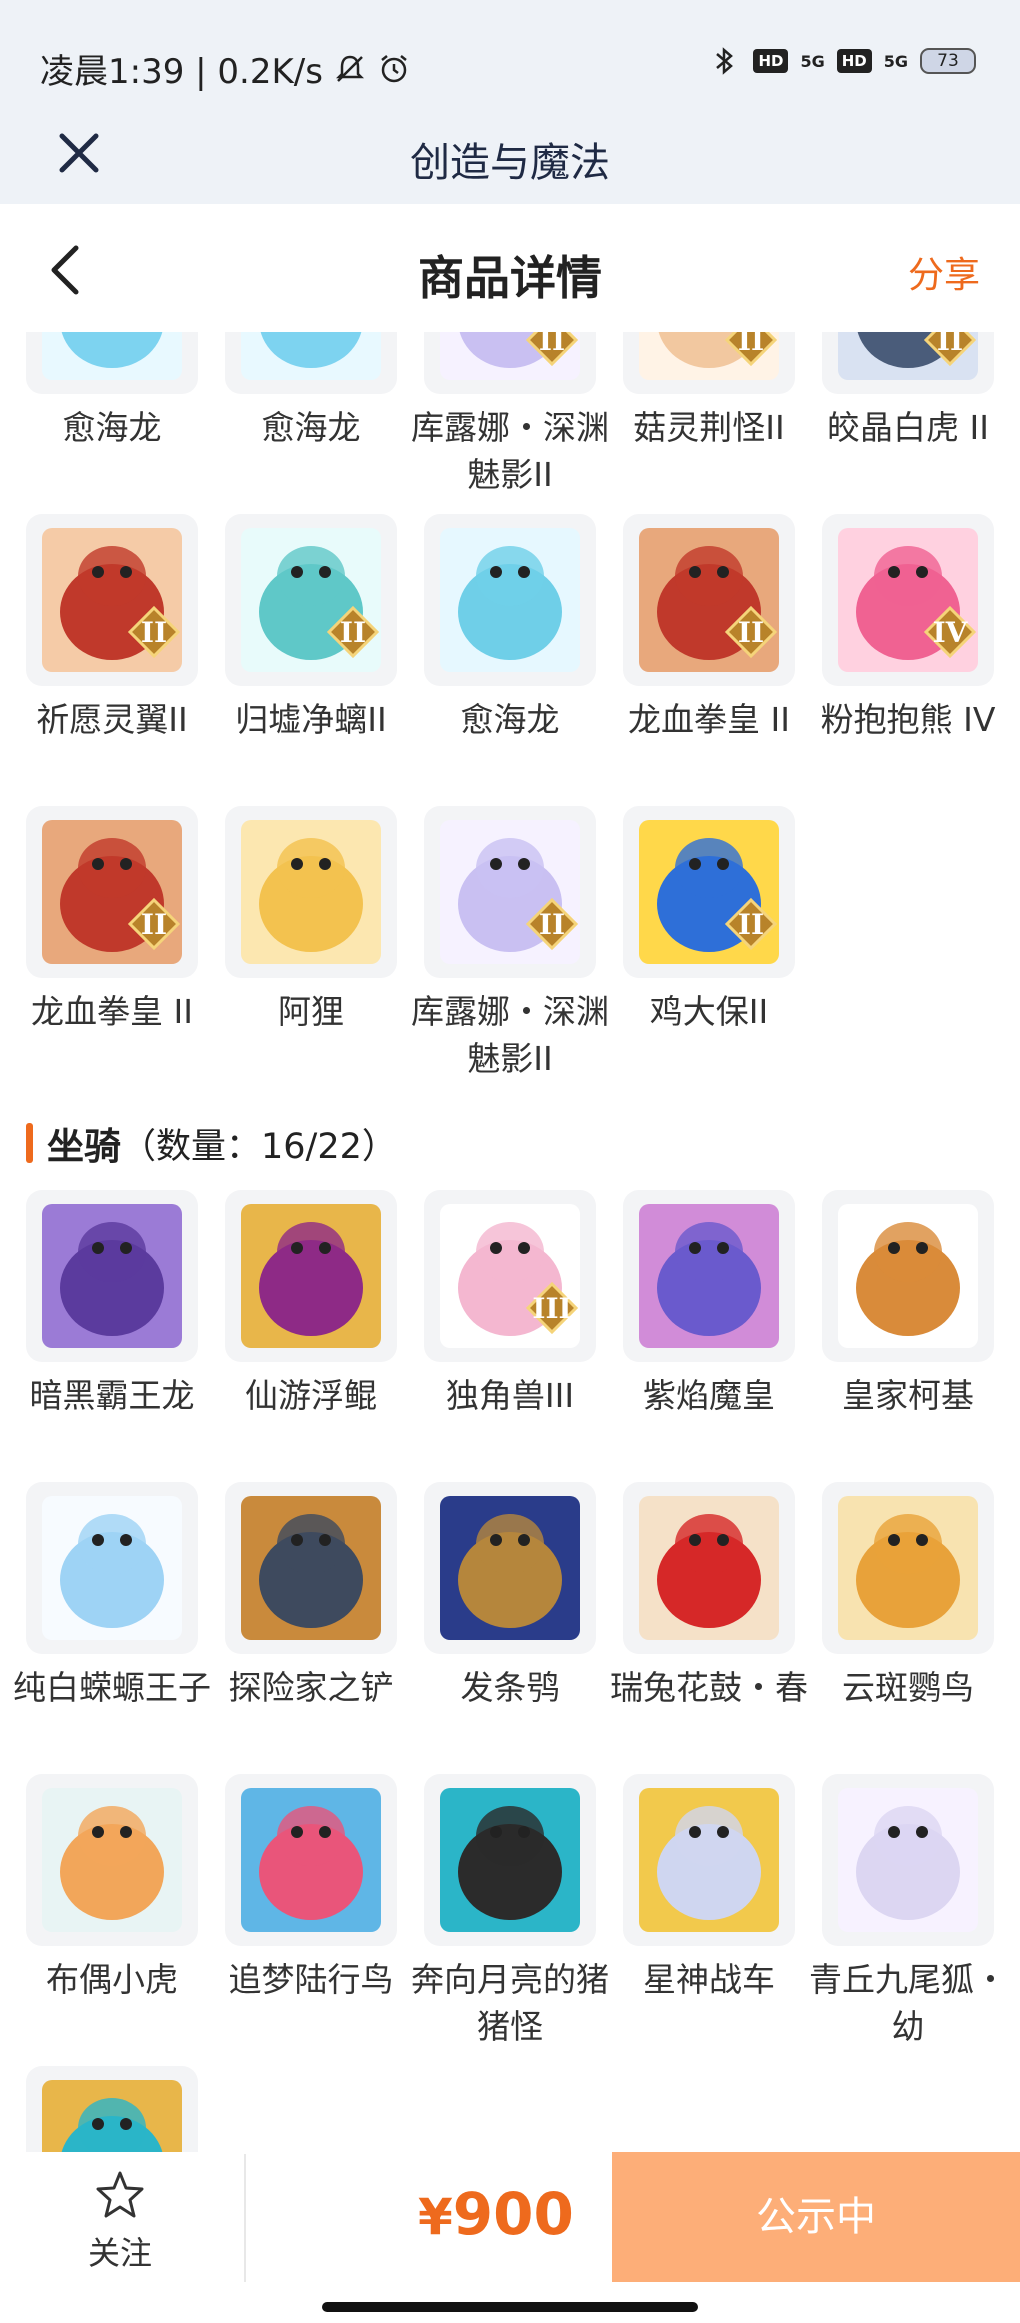 The height and width of the screenshot is (2323, 1020). I want to click on grid-item: 追梦陆行鸟, so click(311, 1888).